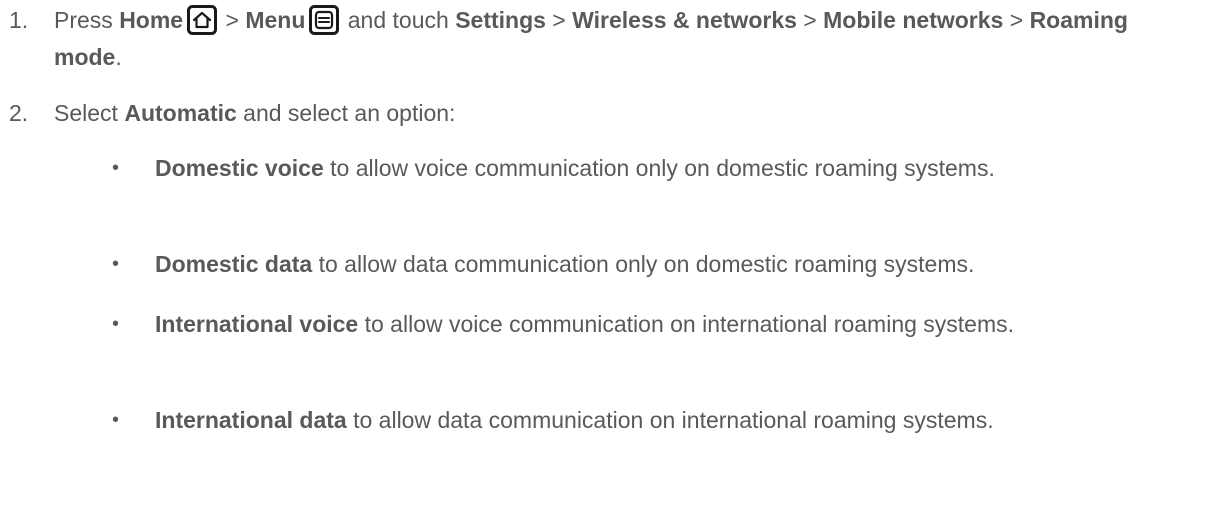  I want to click on option-term: International voice, so click(257, 324).